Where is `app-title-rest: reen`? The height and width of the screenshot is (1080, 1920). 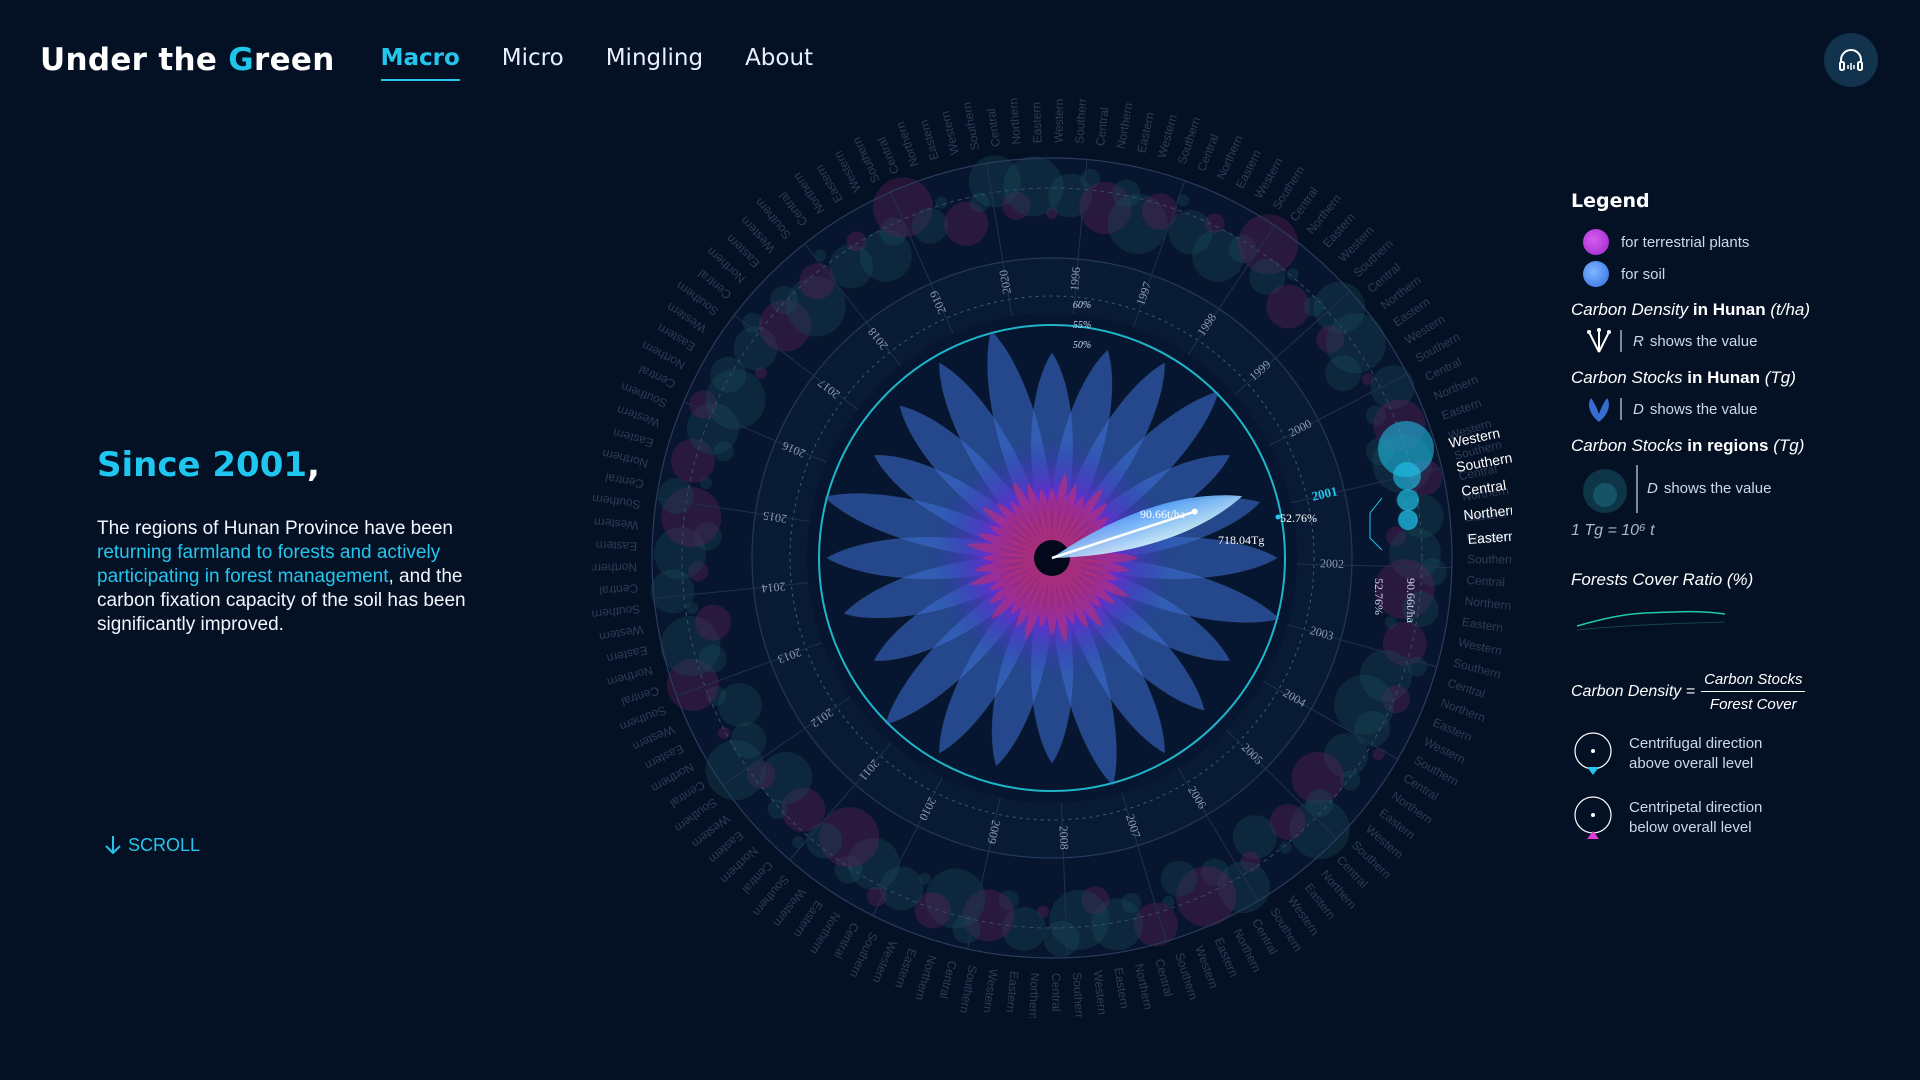 app-title-rest: reen is located at coordinates (294, 60).